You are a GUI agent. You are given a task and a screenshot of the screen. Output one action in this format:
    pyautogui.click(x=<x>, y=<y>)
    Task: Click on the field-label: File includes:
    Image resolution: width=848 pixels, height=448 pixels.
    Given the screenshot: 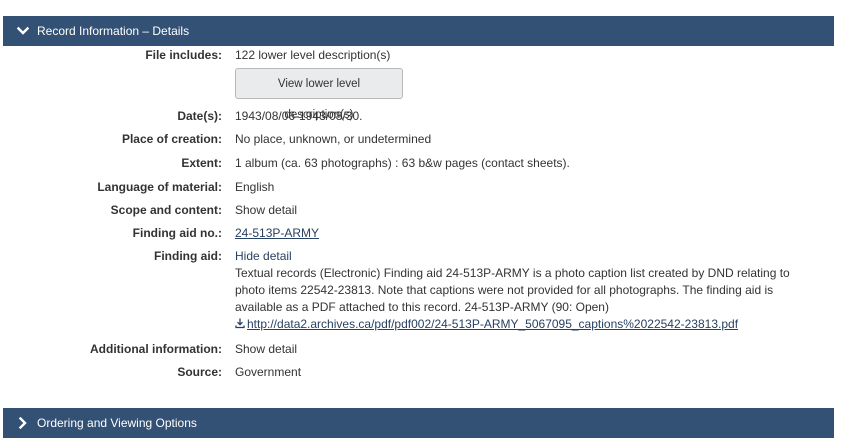 What is the action you would take?
    pyautogui.click(x=183, y=55)
    